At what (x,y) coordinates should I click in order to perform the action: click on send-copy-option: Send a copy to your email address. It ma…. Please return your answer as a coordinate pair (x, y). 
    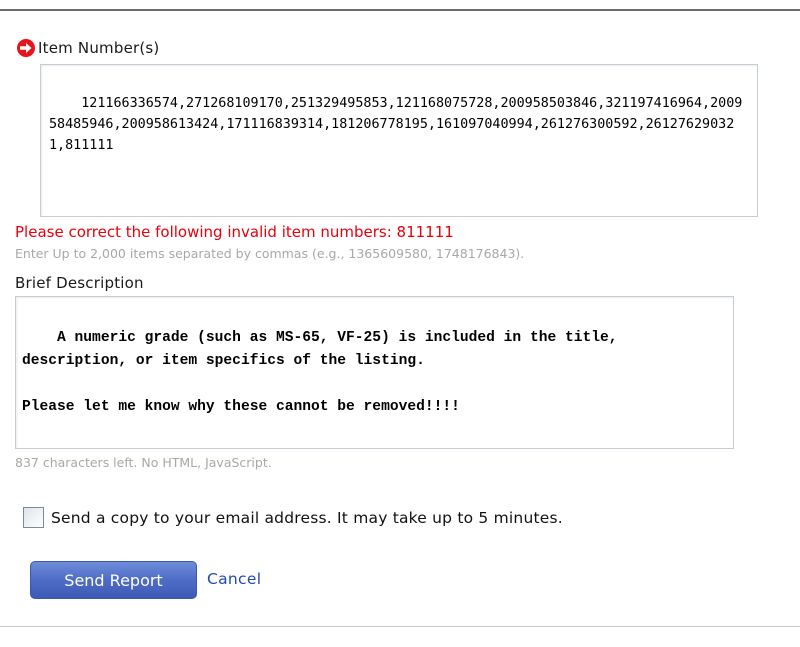
    Looking at the image, I should click on (293, 517).